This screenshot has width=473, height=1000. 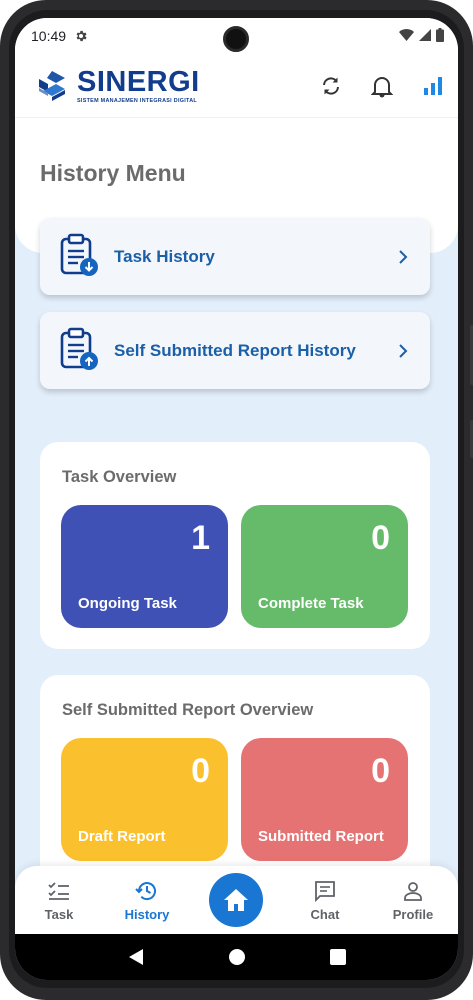 I want to click on home-circle-icon, so click(x=236, y=957).